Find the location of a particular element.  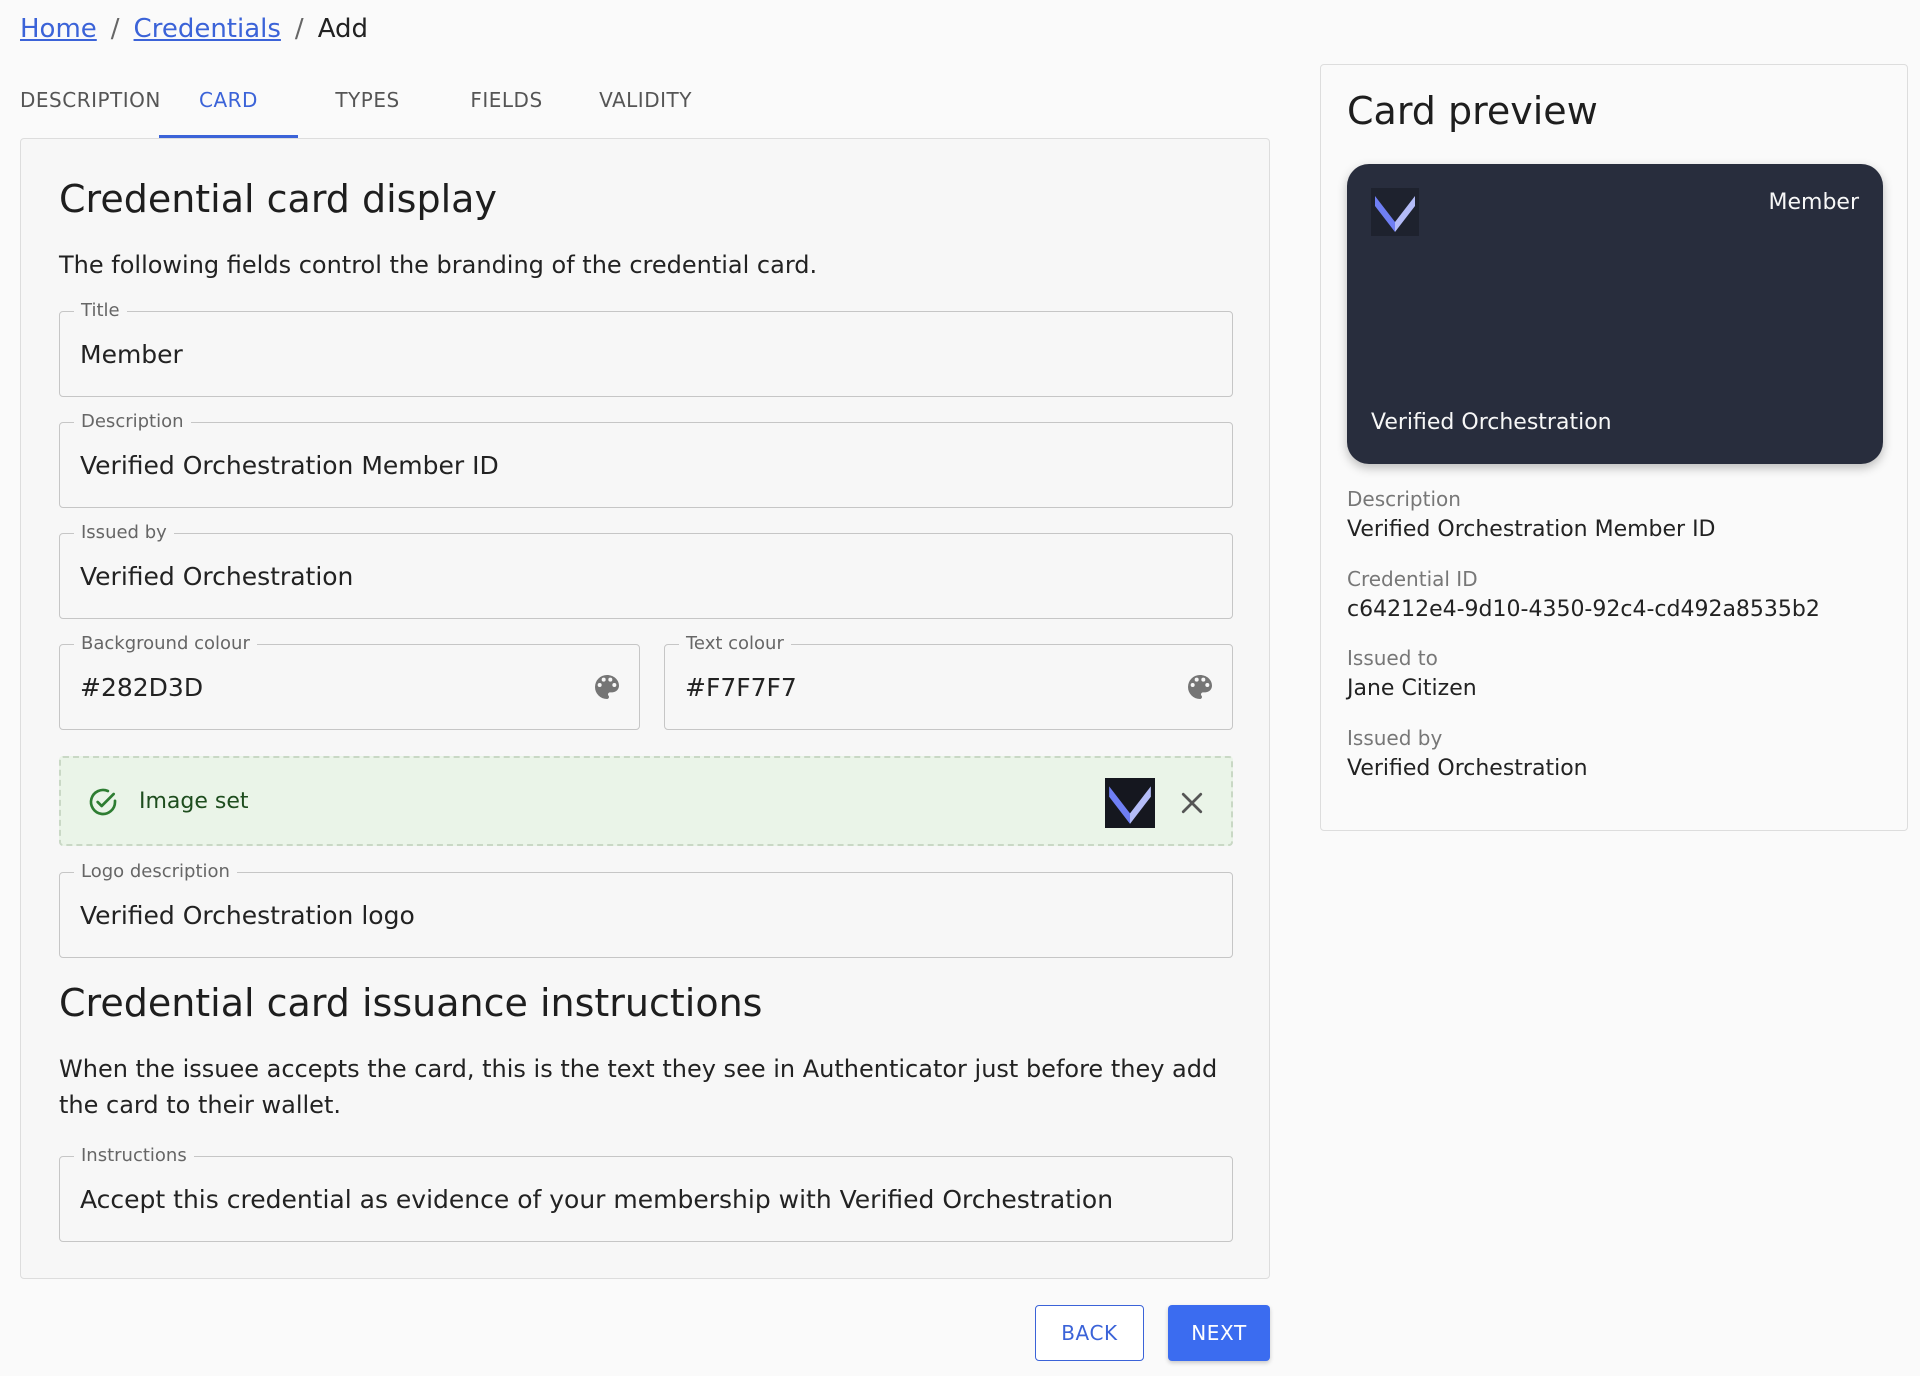

issuance-heading: Credential card issuance instructions is located at coordinates (411, 1003).